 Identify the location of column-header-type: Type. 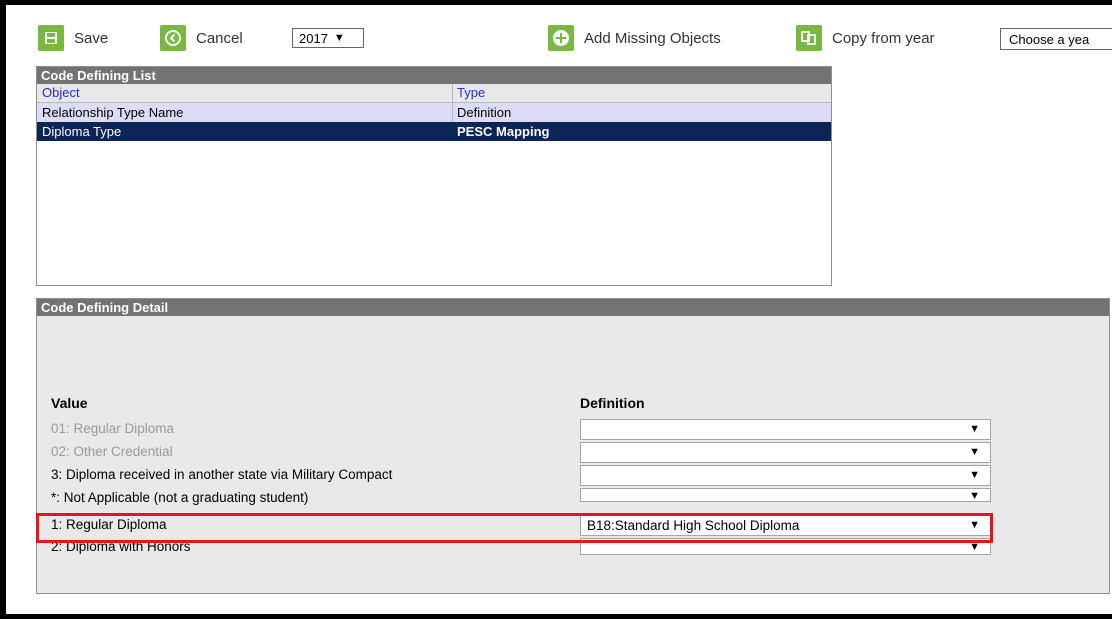
(642, 93).